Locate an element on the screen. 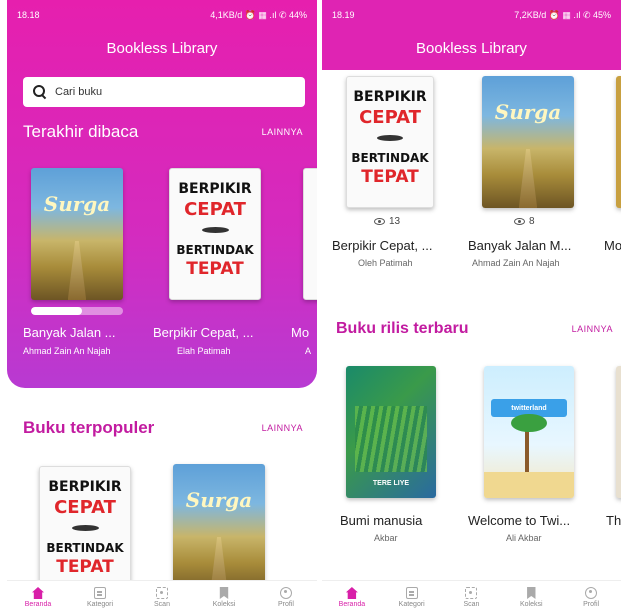 Image resolution: width=621 pixels, height=614 pixels. book-cover: TERE LIYE is located at coordinates (391, 432).